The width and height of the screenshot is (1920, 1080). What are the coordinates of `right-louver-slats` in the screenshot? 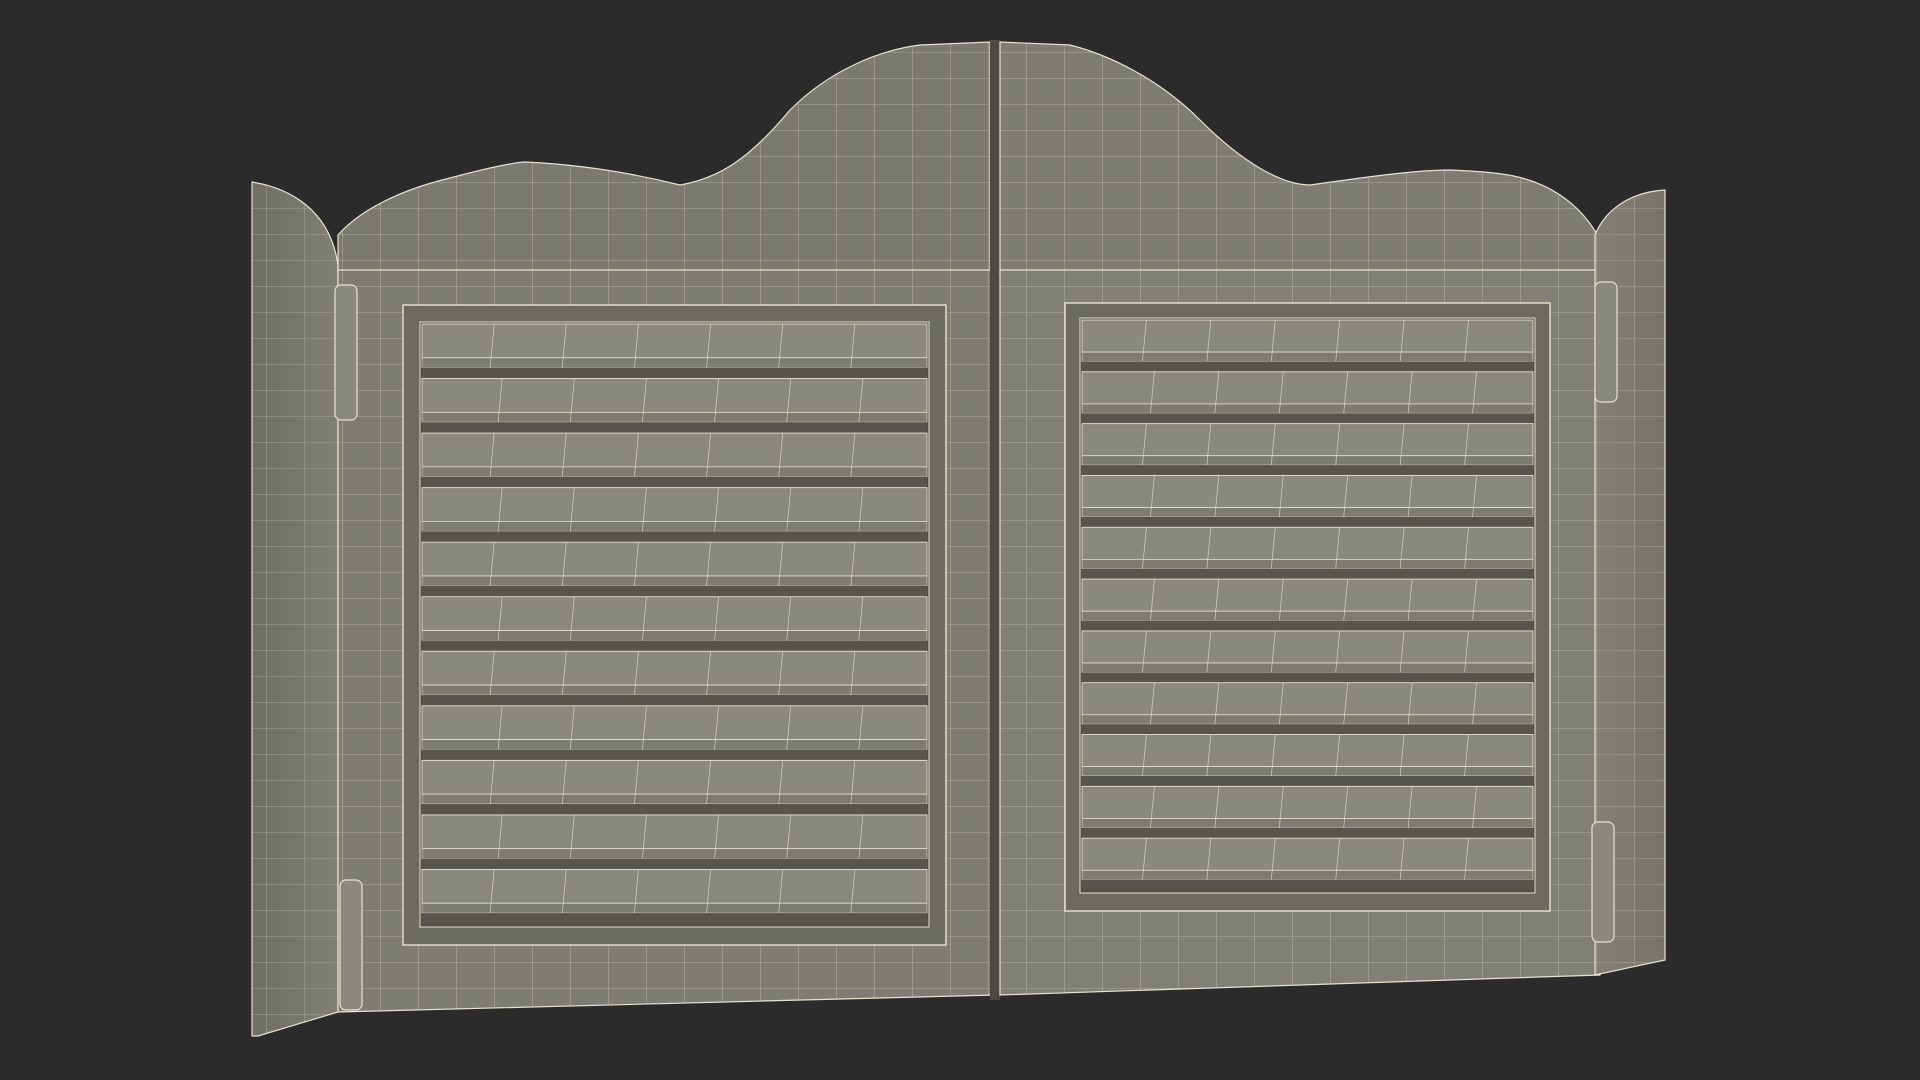 It's located at (1307, 604).